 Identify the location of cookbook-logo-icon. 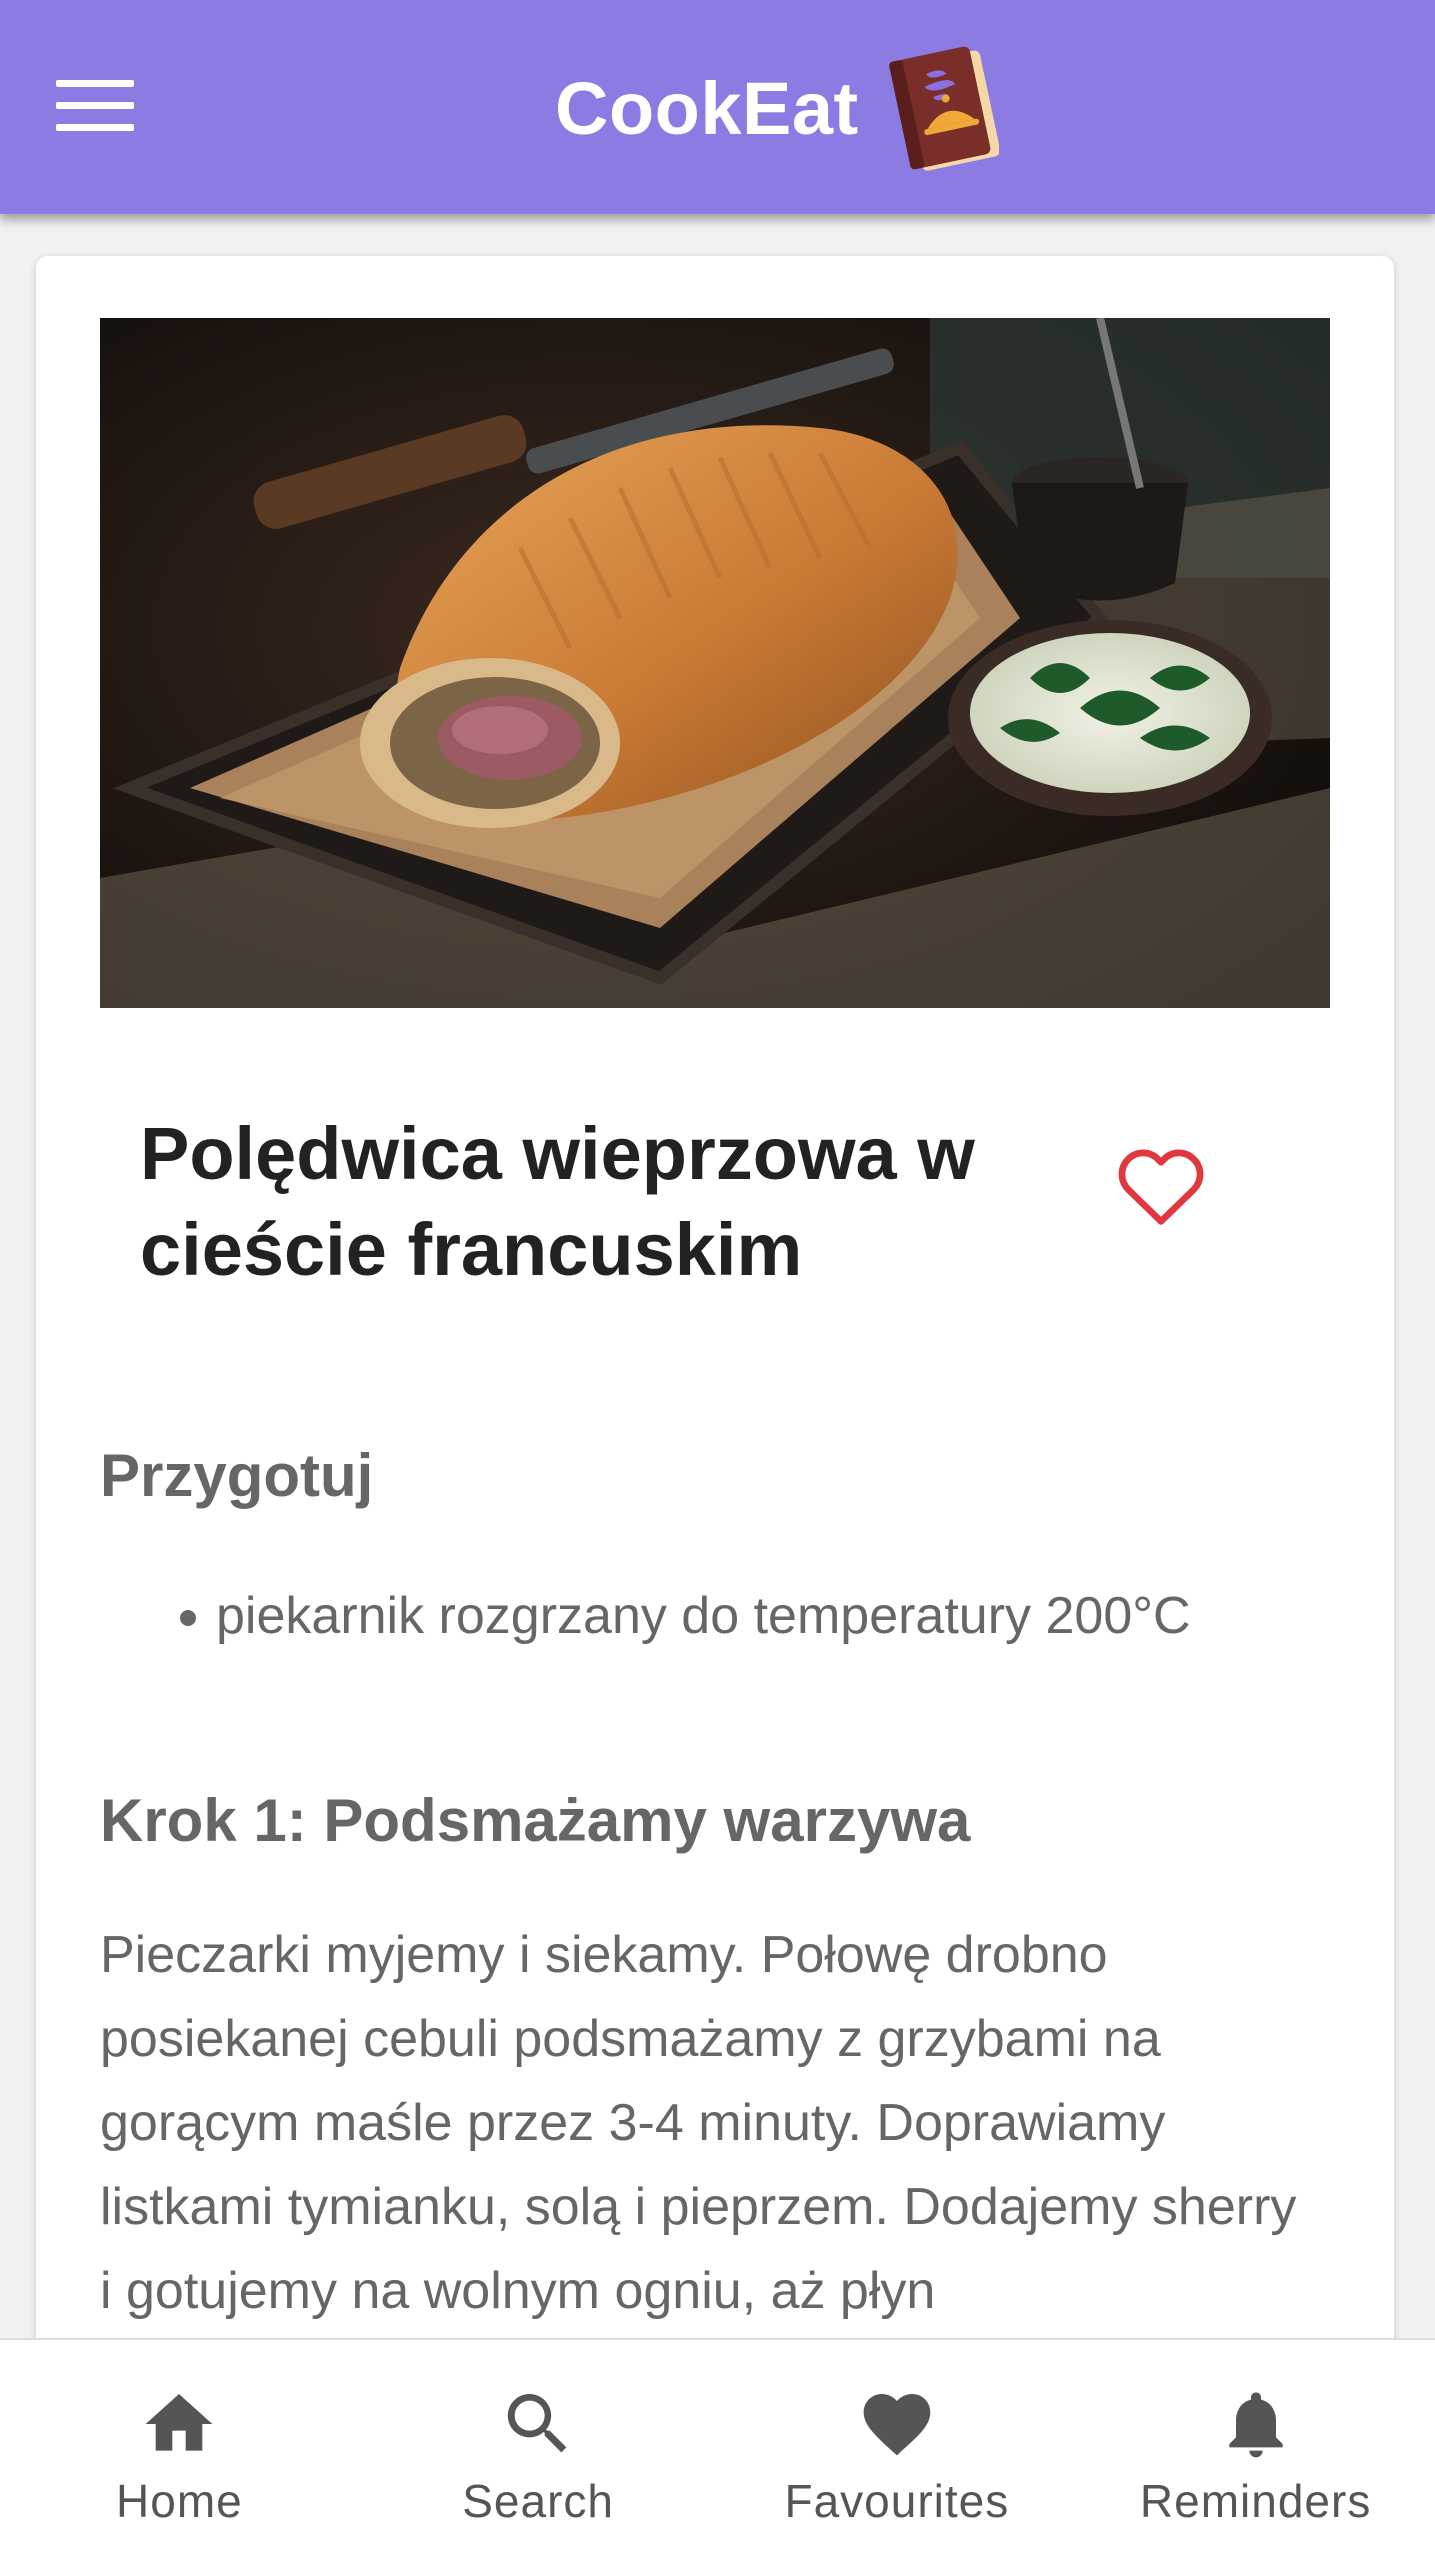
(943, 108).